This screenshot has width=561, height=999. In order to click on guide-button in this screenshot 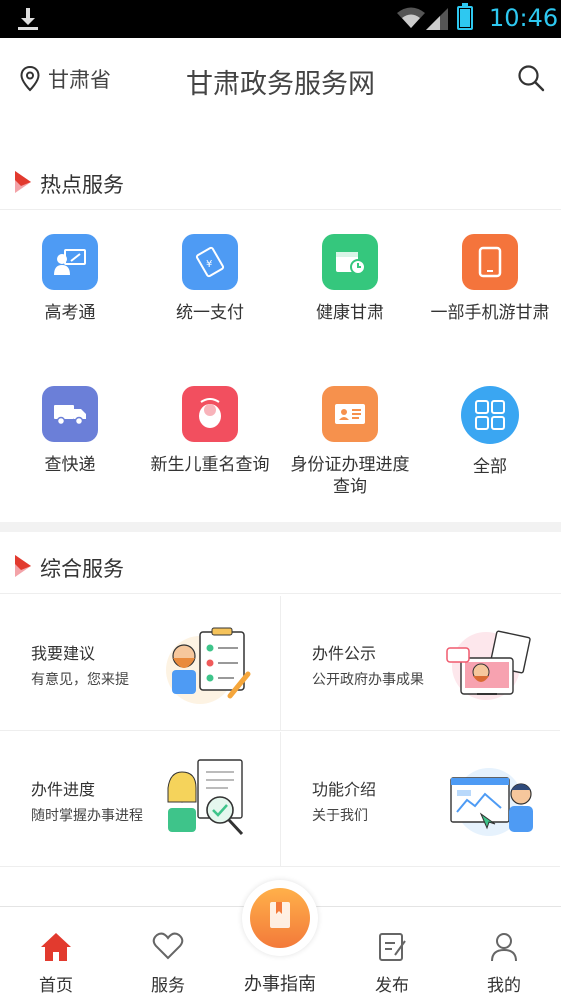, I will do `click(280, 918)`.